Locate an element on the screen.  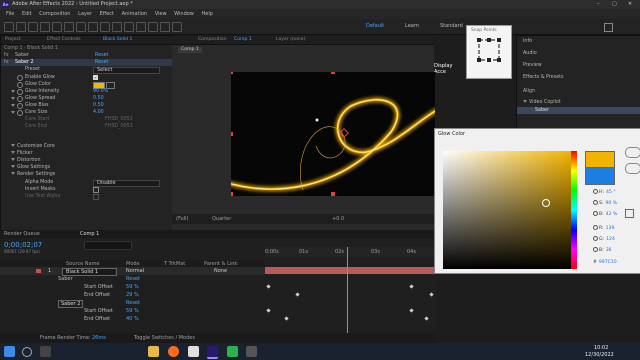
group-render-settings: Render Settings is located at coordinates (87, 174).